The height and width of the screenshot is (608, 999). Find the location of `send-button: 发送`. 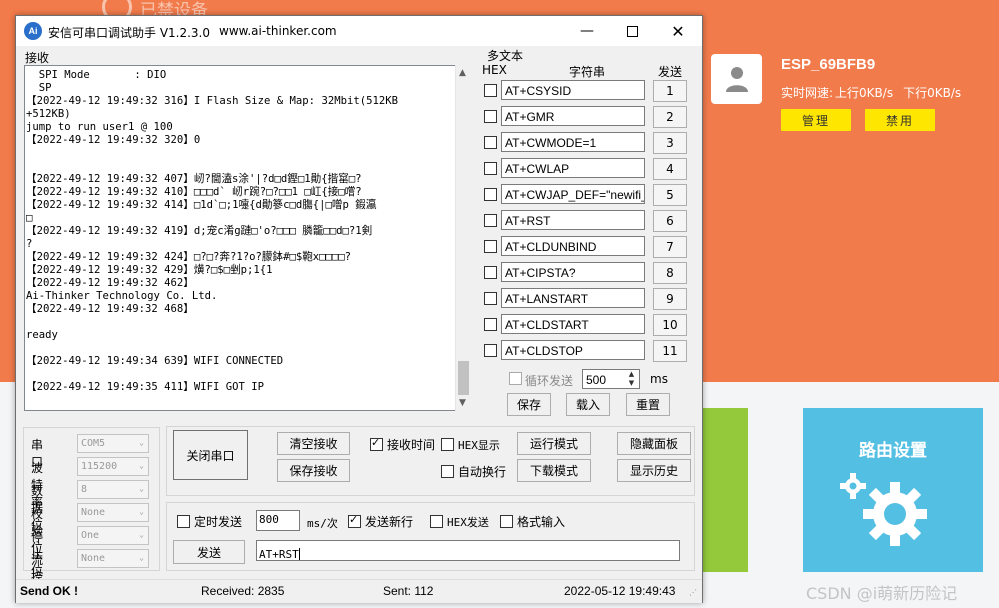

send-button: 发送 is located at coordinates (209, 552).